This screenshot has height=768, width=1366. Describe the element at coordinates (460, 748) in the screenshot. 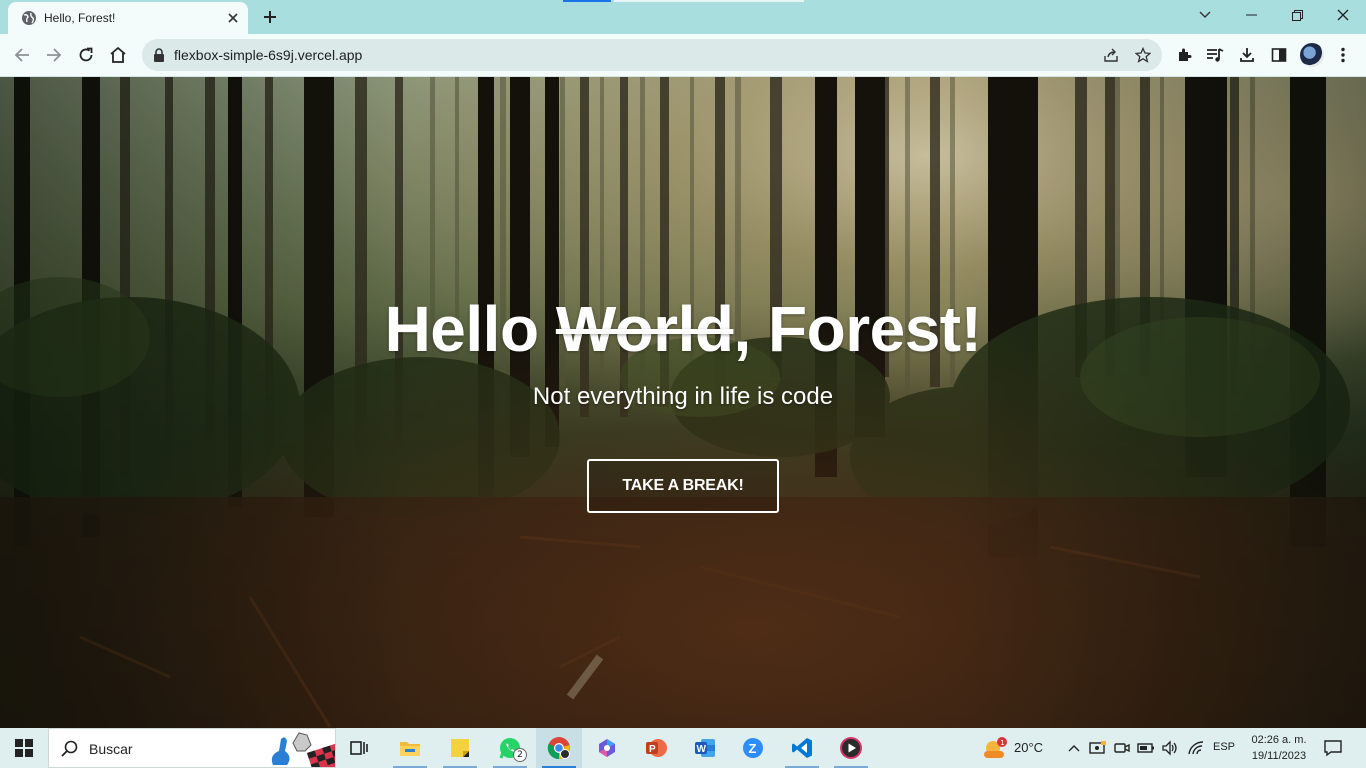

I see `sticky-notes-icon` at that location.